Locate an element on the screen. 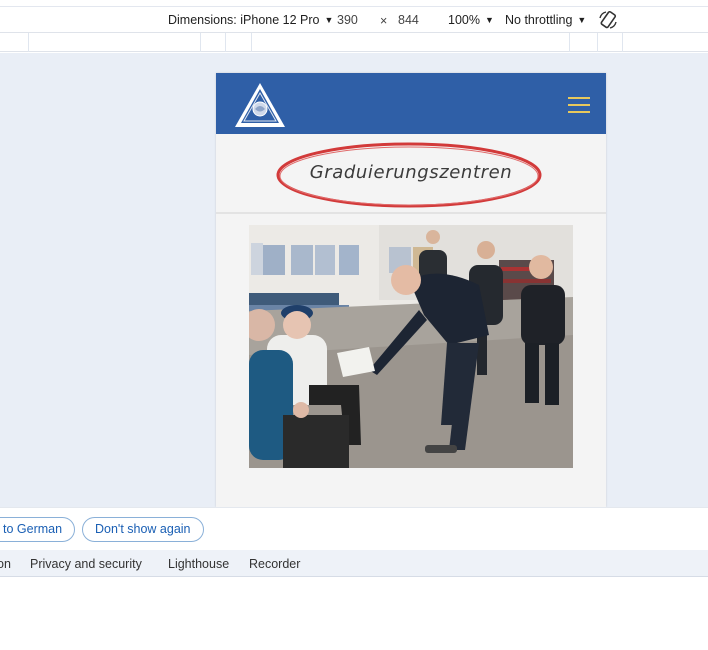 The width and height of the screenshot is (708, 650). dont-show-again-button: Don't show again is located at coordinates (143, 529).